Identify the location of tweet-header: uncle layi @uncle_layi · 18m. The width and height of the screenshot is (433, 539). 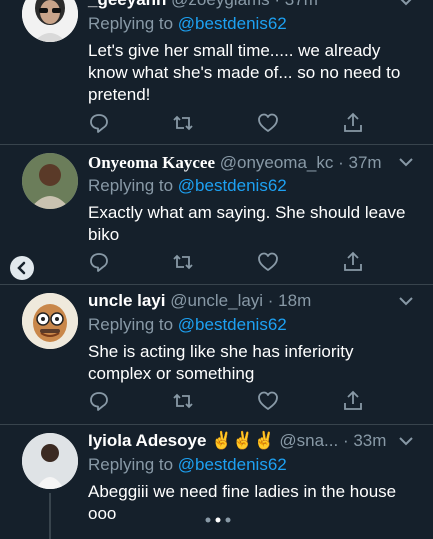
(199, 301).